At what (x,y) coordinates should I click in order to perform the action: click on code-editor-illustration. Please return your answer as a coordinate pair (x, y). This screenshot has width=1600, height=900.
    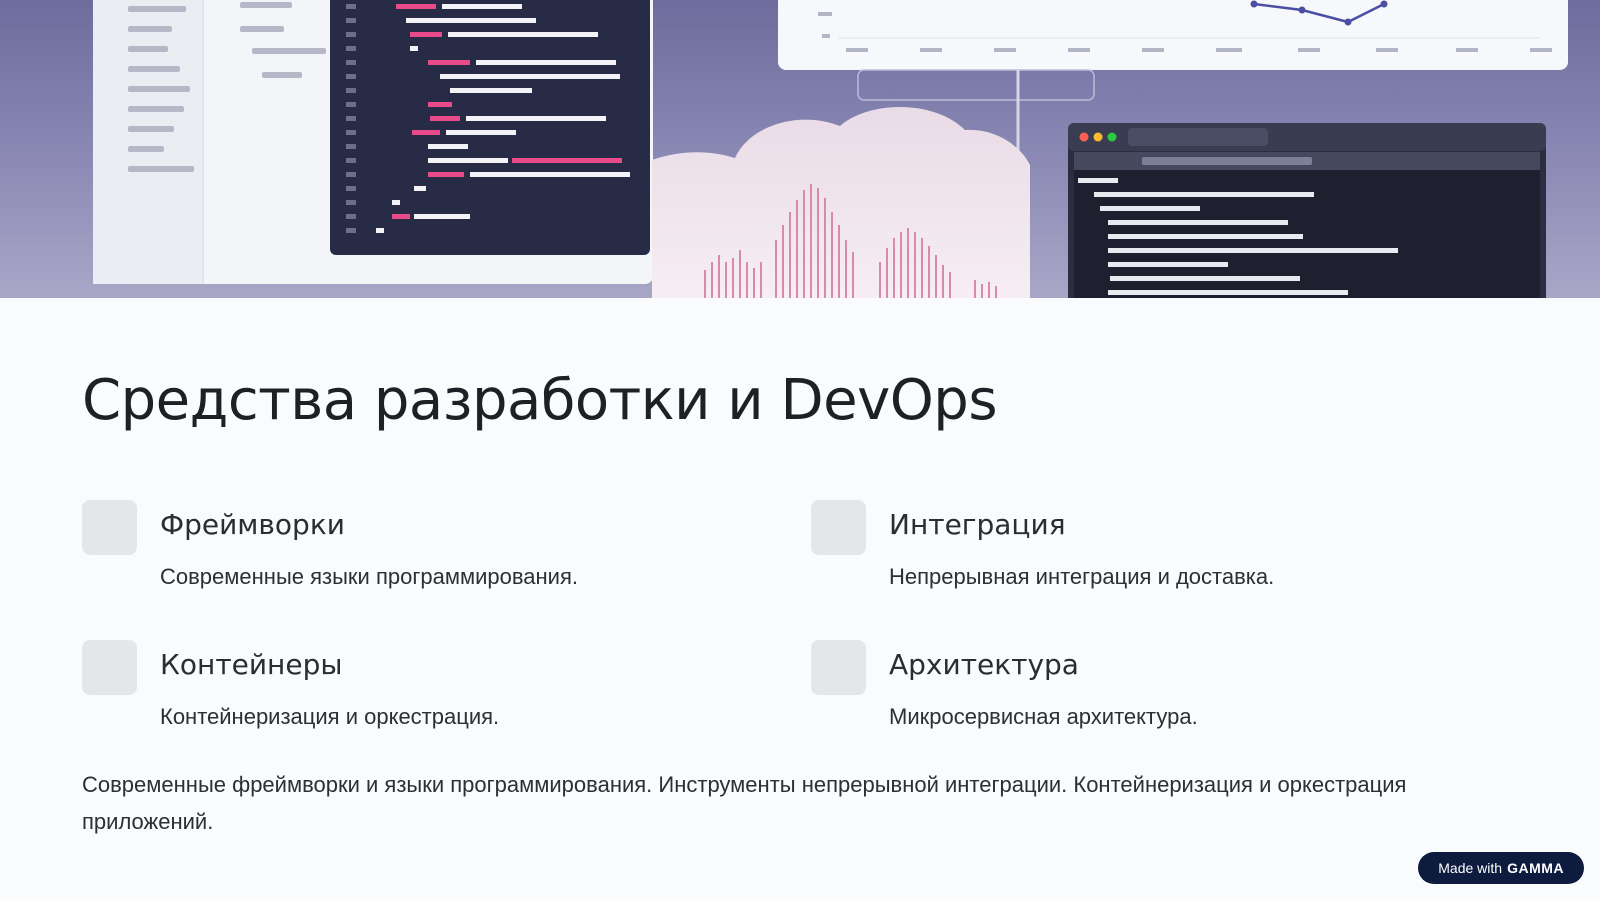
    Looking at the image, I should click on (490, 127).